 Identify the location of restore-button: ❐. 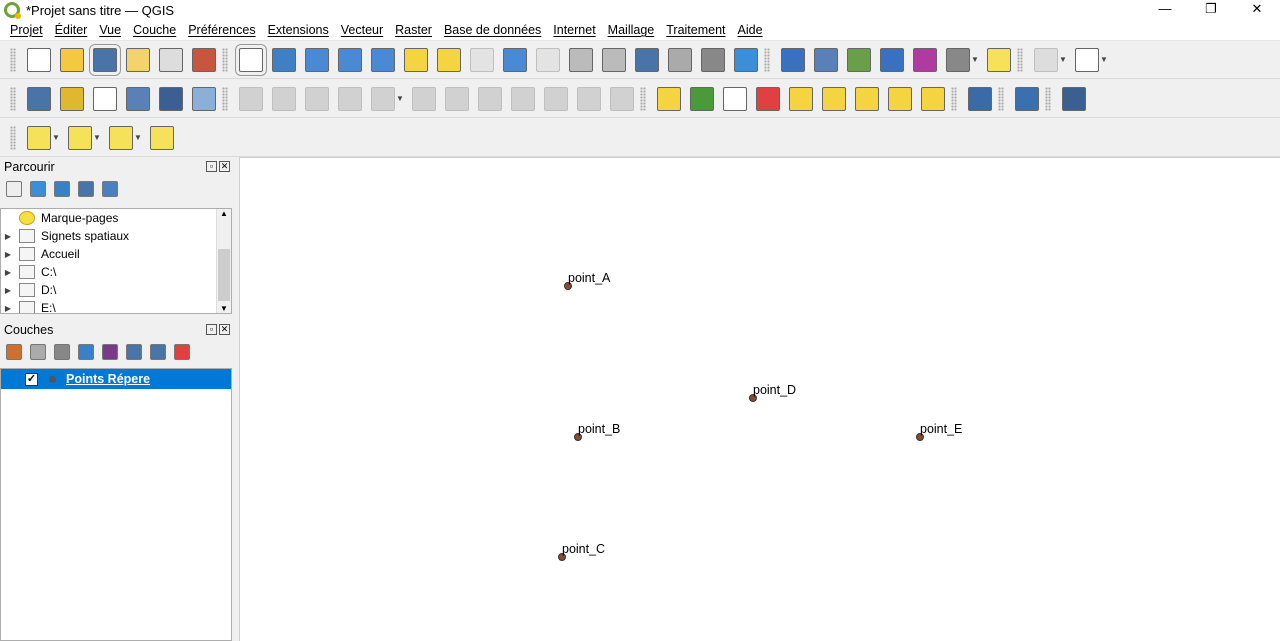
(1211, 10).